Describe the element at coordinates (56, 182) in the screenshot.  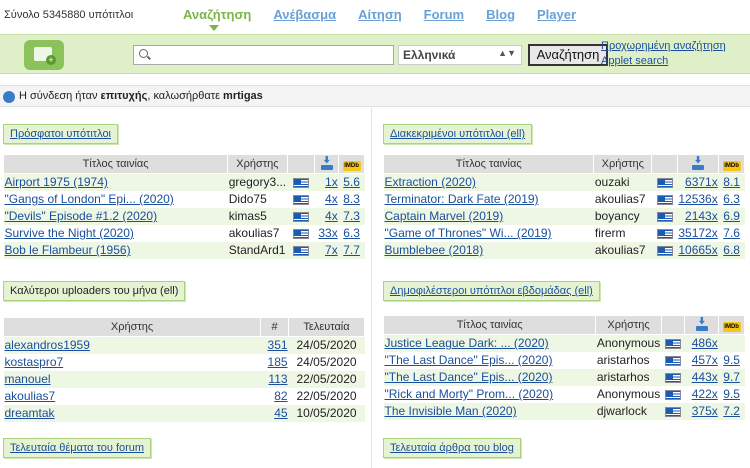
I see `subtitle-link: Airport 1975 (1974)` at that location.